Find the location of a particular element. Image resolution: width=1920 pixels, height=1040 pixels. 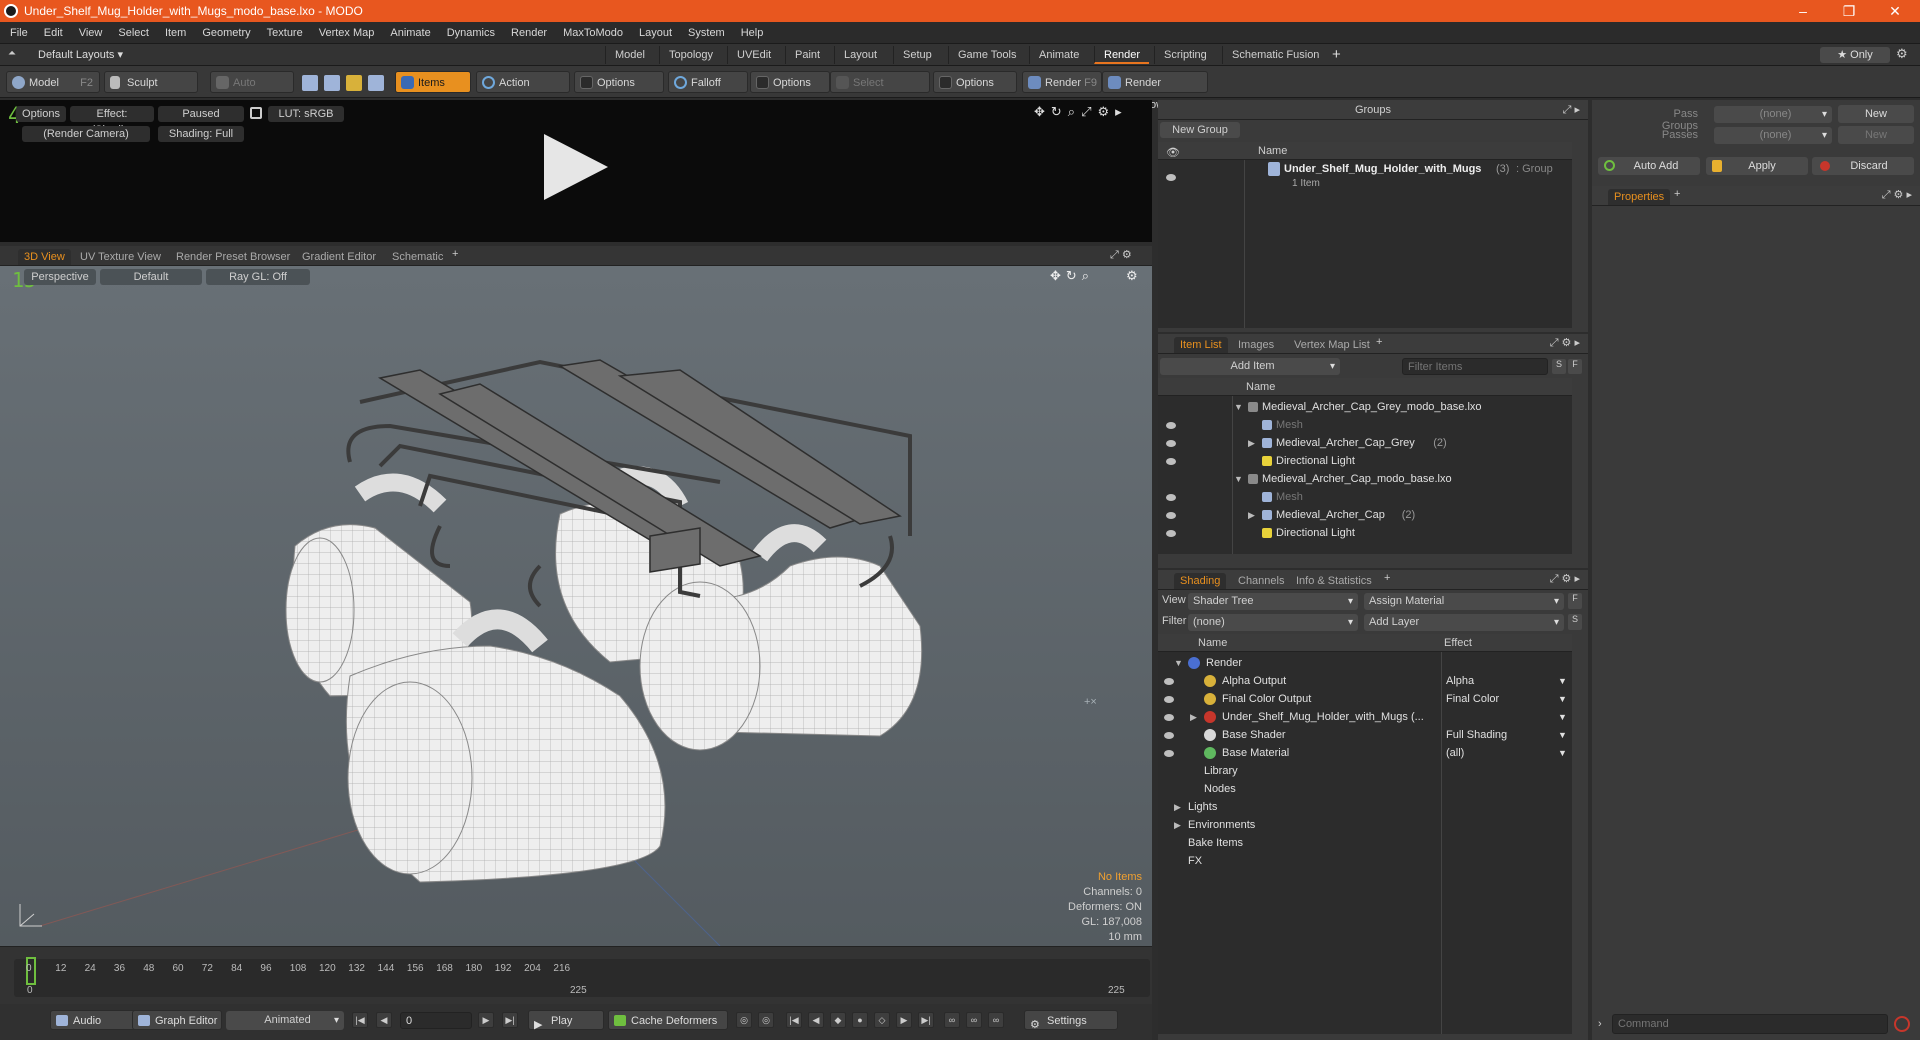

tab-topology: Topology is located at coordinates (690, 55).